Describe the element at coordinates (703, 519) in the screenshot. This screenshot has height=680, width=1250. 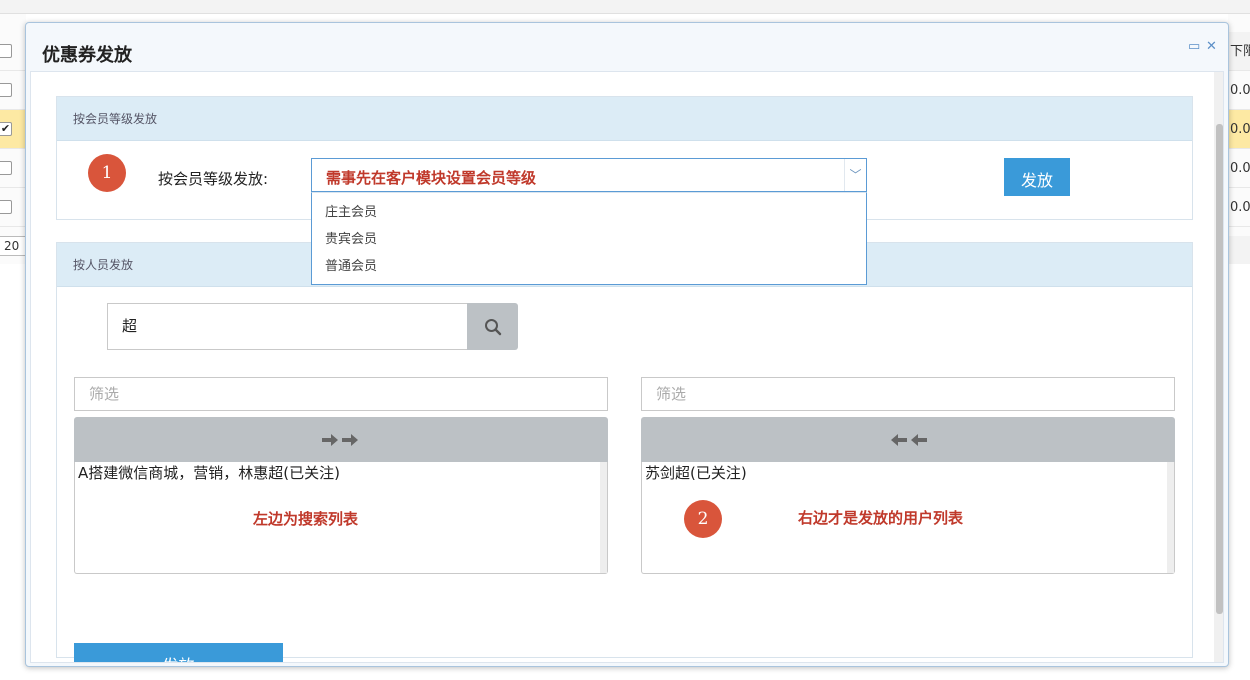
I see `step-badge: 2` at that location.